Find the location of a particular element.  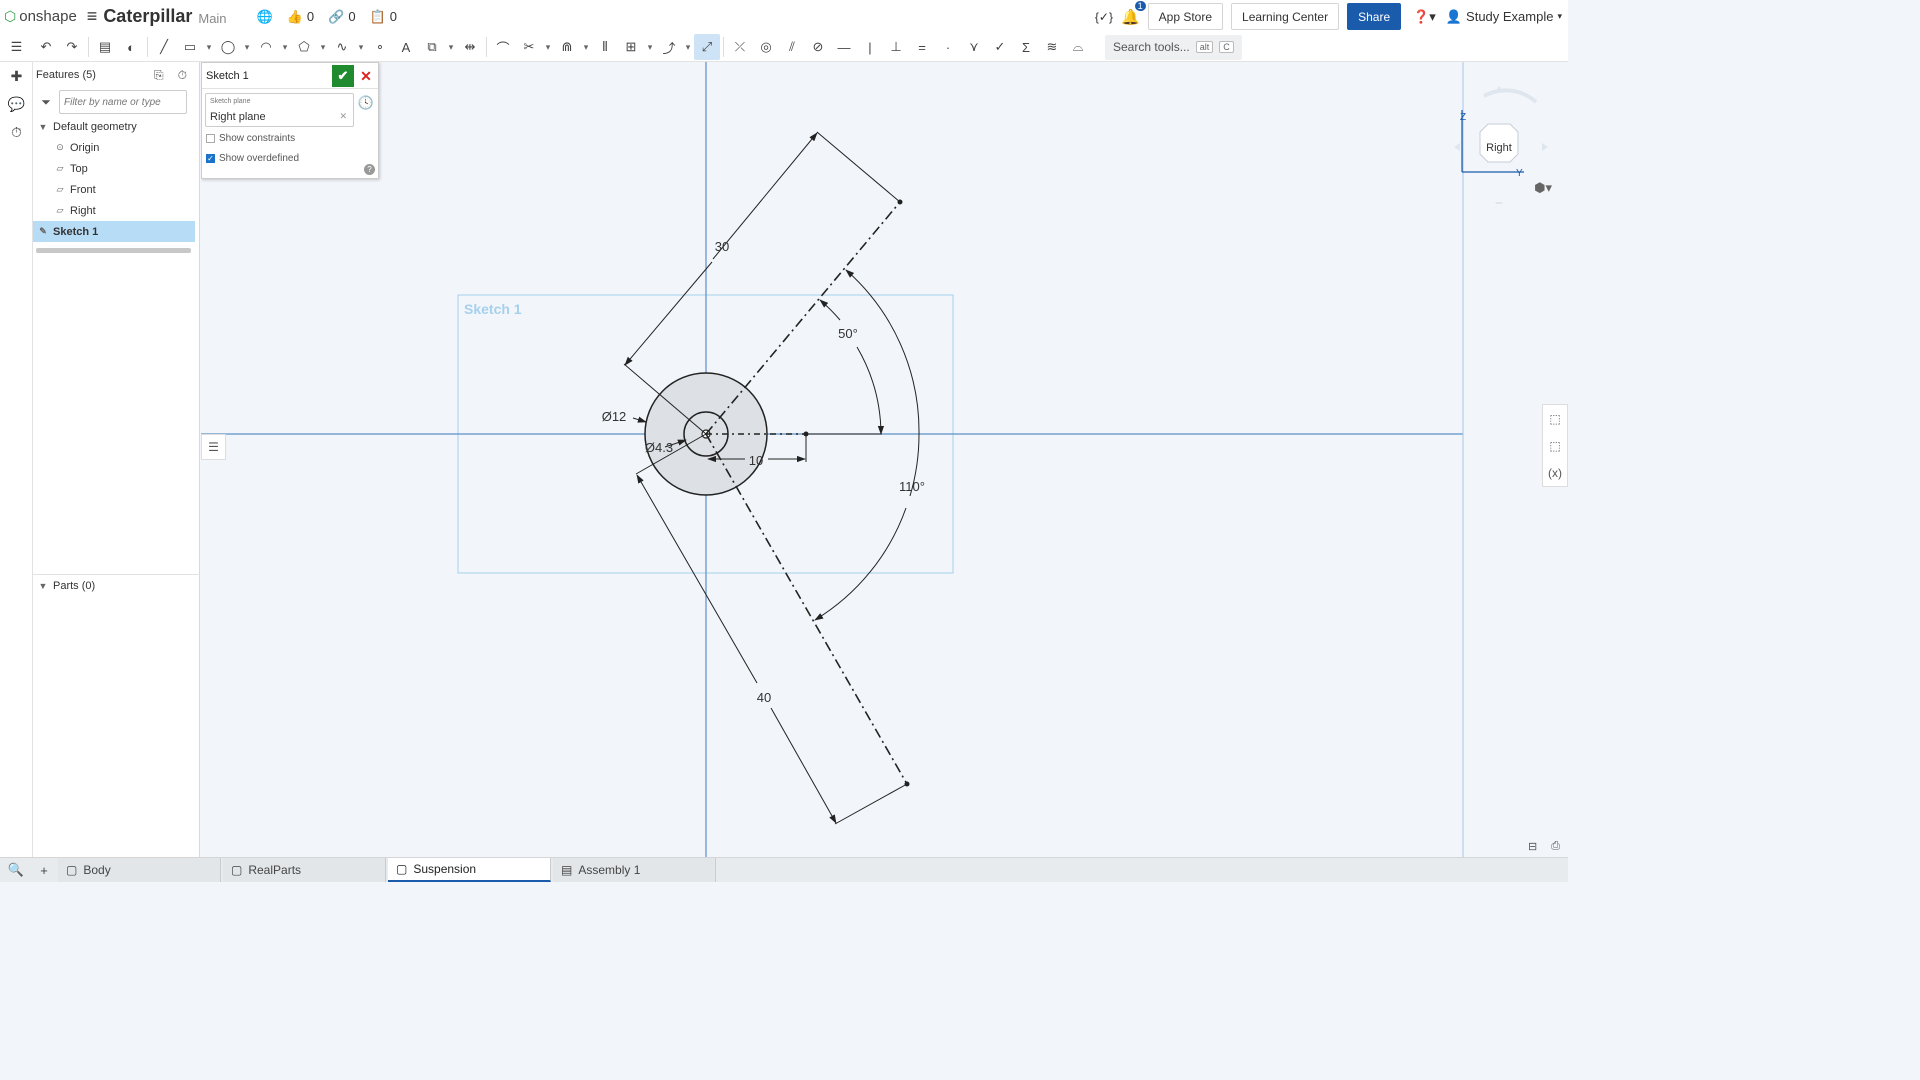

construction-line-lower is located at coordinates (806, 609).